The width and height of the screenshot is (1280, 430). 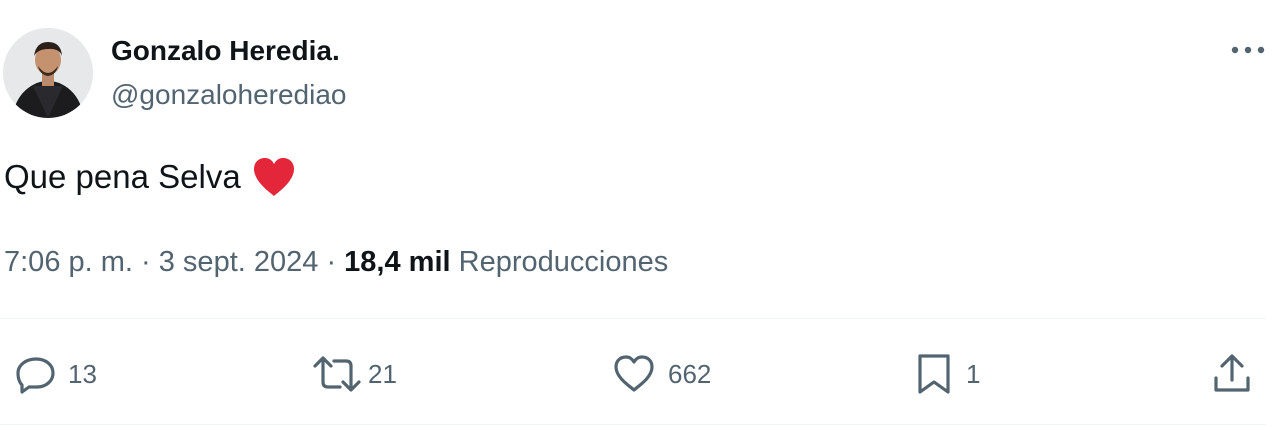 I want to click on share-button, so click(x=1232, y=374).